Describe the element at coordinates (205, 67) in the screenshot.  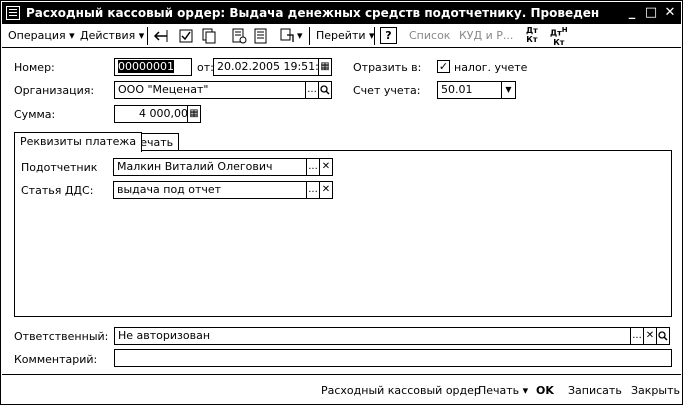
I see `date-label: от:` at that location.